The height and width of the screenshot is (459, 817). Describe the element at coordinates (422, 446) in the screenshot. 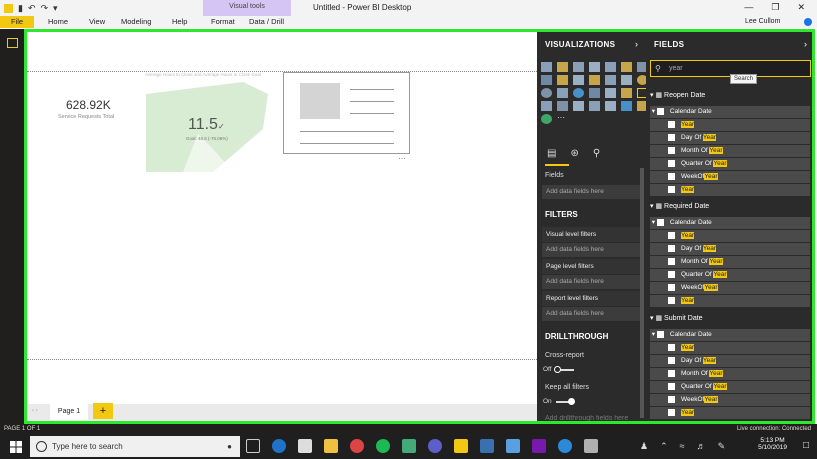

I see `pinned-apps` at that location.